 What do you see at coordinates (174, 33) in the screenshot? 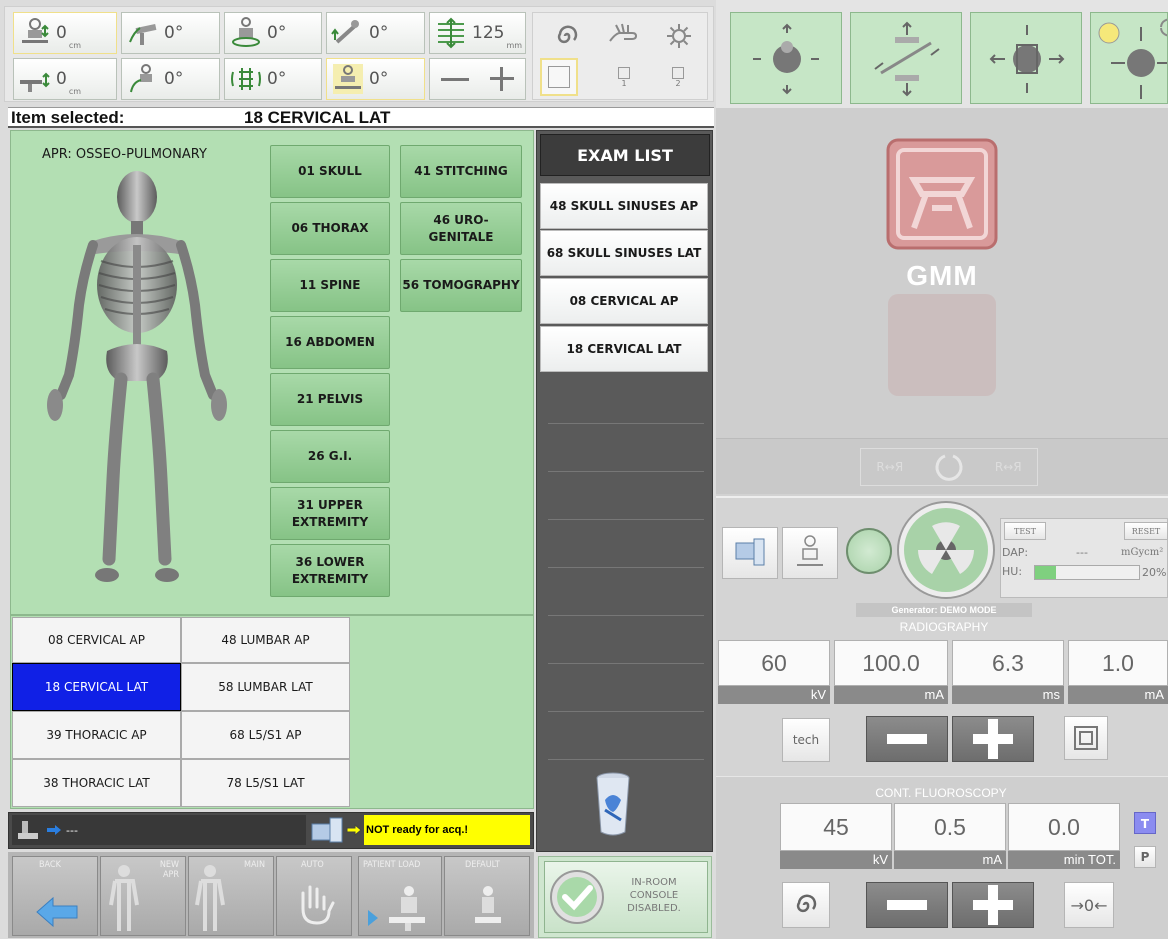
I see `tilt-1-value: 0°` at bounding box center [174, 33].